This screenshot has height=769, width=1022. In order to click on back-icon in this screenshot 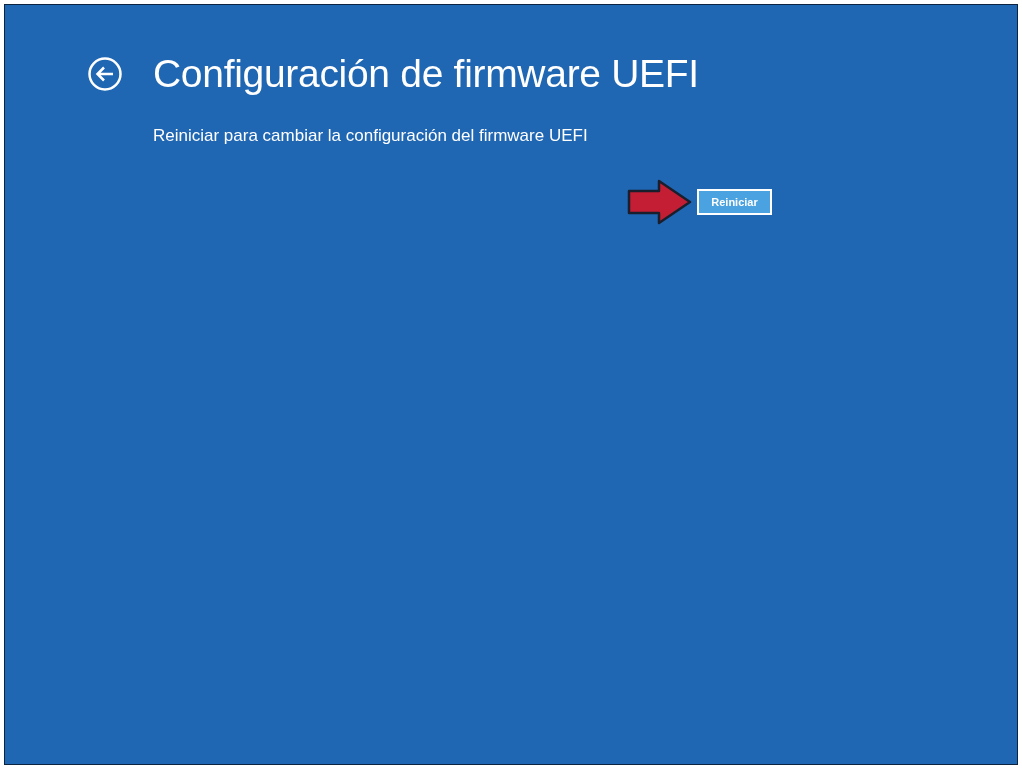, I will do `click(105, 74)`.